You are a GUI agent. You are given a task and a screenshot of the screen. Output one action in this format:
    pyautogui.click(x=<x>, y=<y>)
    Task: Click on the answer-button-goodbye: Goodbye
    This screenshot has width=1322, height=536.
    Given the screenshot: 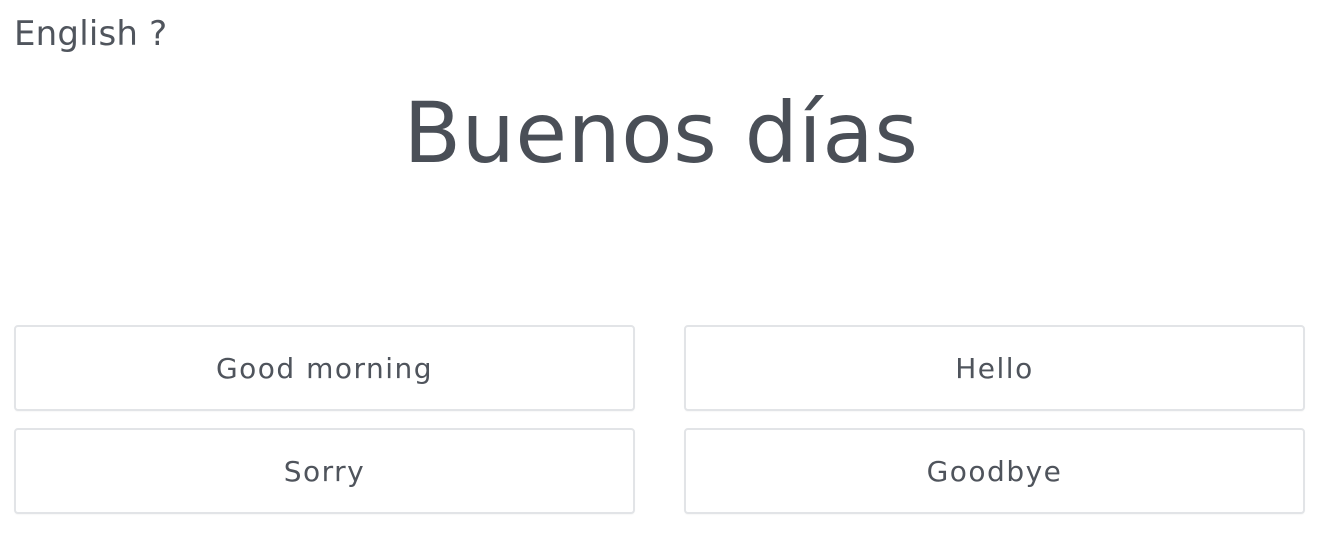 What is the action you would take?
    pyautogui.click(x=994, y=471)
    